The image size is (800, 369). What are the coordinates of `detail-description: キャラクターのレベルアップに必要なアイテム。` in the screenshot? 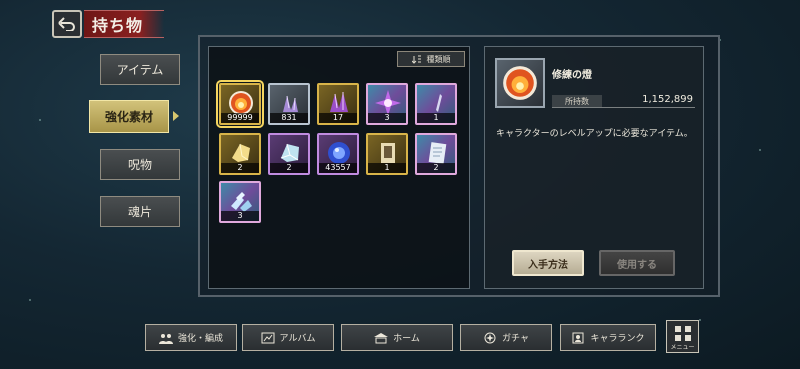 It's located at (594, 134).